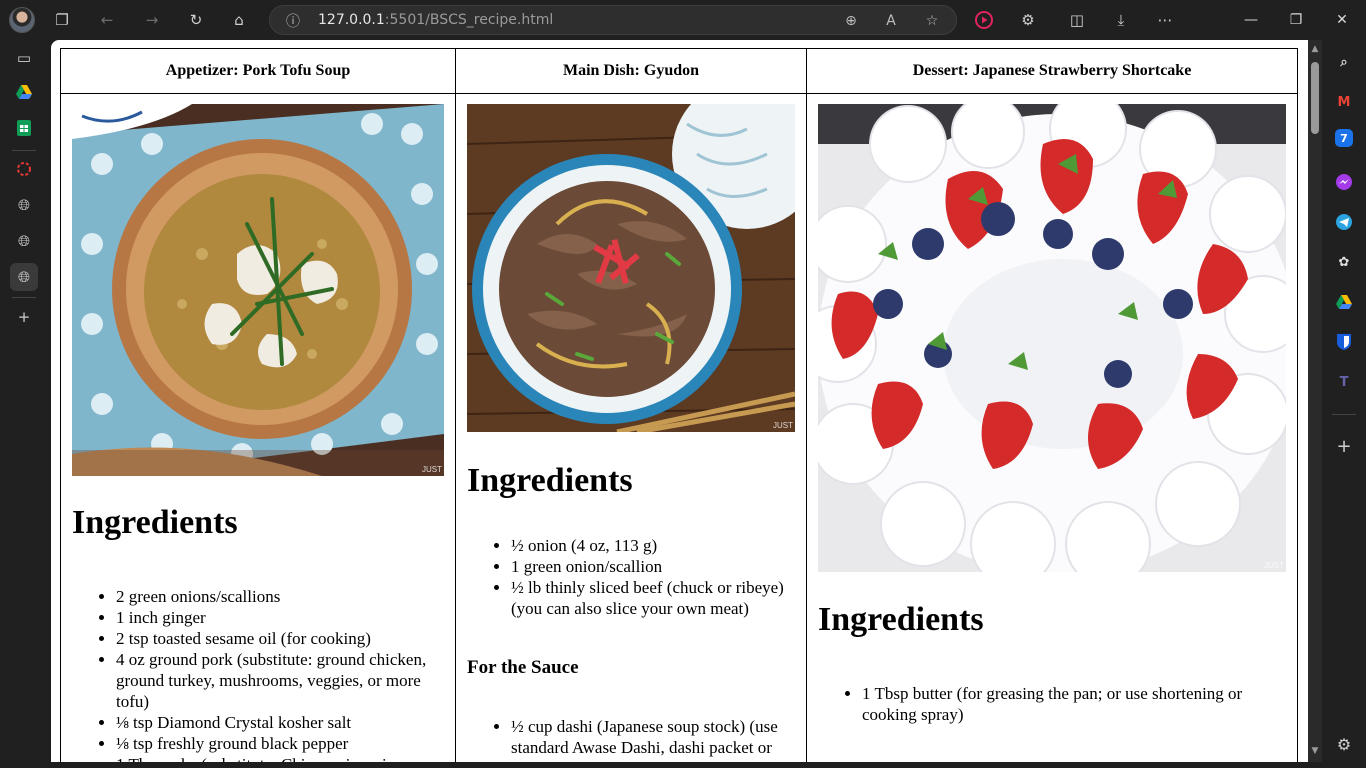  I want to click on messenger-icon, so click(1344, 182).